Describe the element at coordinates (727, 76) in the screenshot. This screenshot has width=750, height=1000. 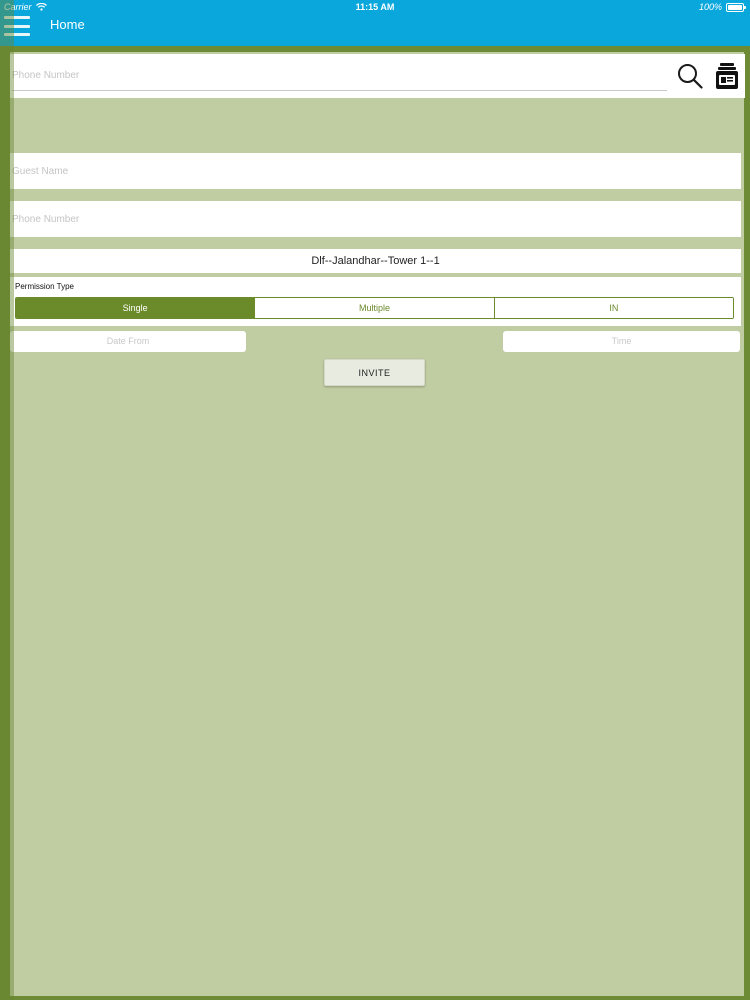
I see `contact-card-icon` at that location.